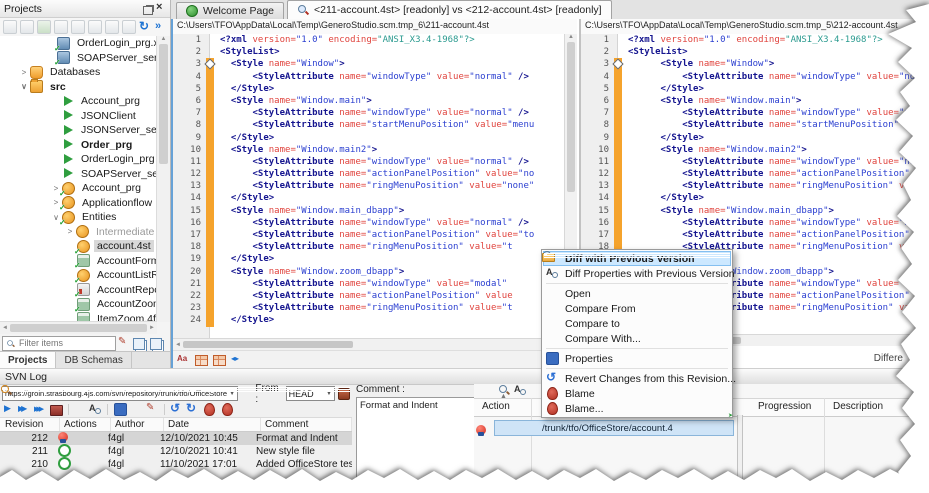 The image size is (929, 493). What do you see at coordinates (161, 27) in the screenshot?
I see `overflow-icon` at bounding box center [161, 27].